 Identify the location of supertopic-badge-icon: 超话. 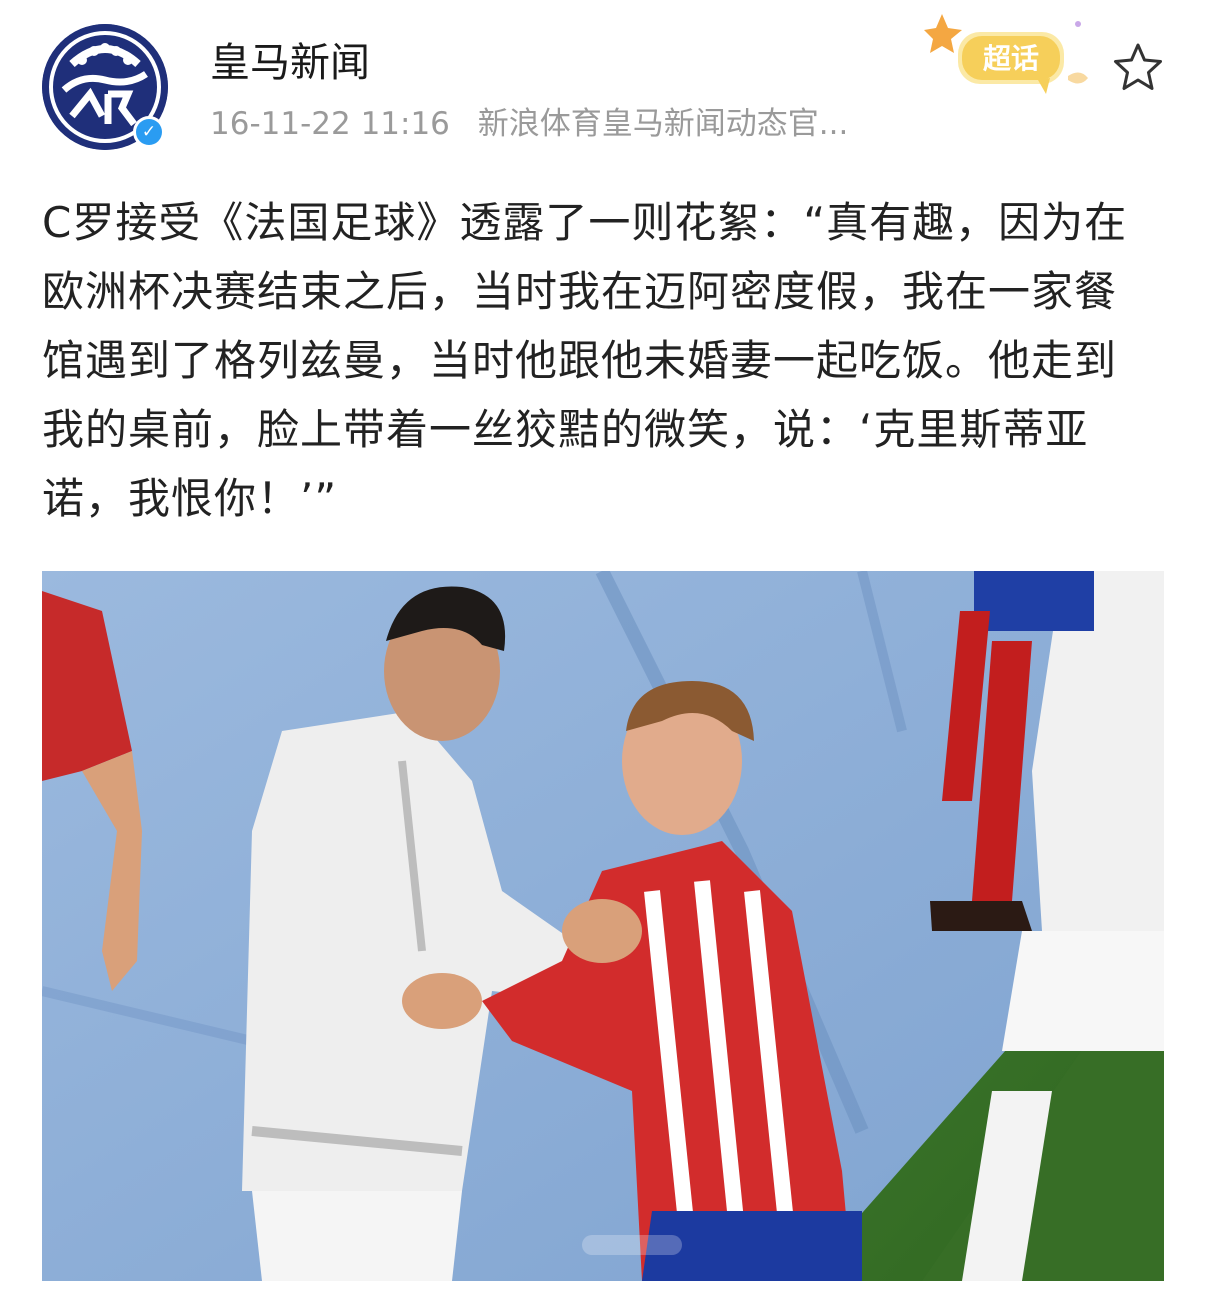
(1006, 54).